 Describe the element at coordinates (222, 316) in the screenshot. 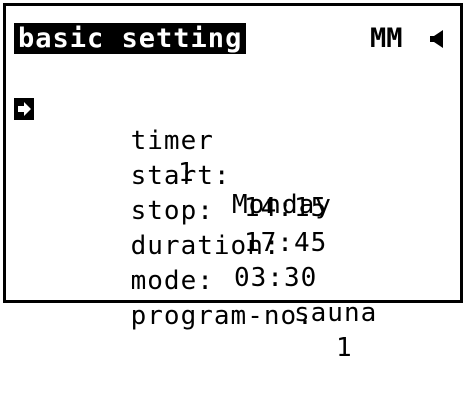

I see `program-no-label: program-no.` at that location.